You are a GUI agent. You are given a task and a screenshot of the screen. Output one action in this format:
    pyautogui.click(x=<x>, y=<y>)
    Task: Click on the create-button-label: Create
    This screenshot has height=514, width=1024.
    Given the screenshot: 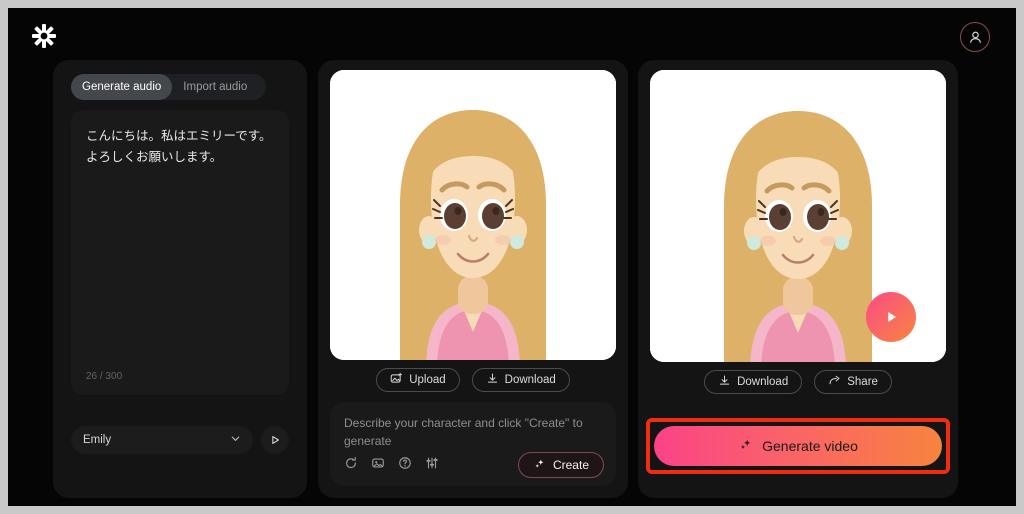 What is the action you would take?
    pyautogui.click(x=570, y=465)
    